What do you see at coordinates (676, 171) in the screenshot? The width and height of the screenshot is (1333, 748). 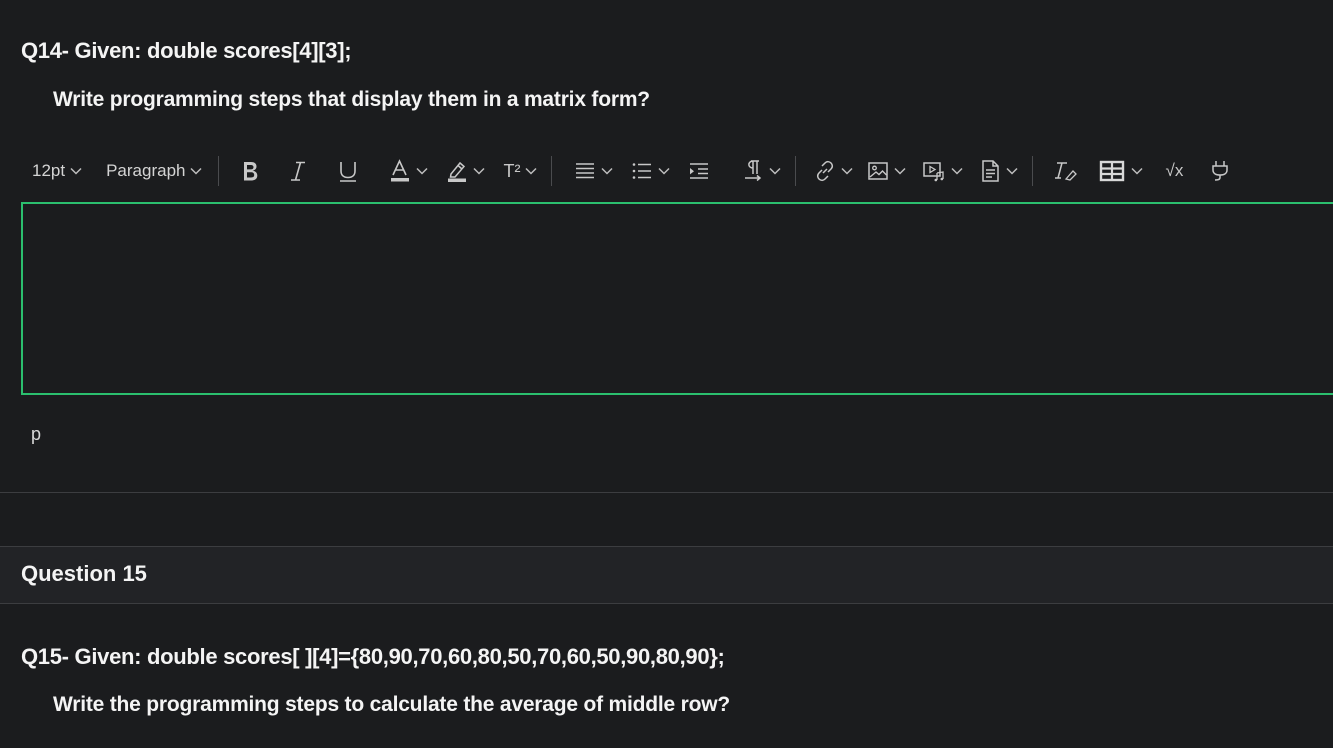 I see `editor-toolbar: 12pt Paragraph T² √x` at bounding box center [676, 171].